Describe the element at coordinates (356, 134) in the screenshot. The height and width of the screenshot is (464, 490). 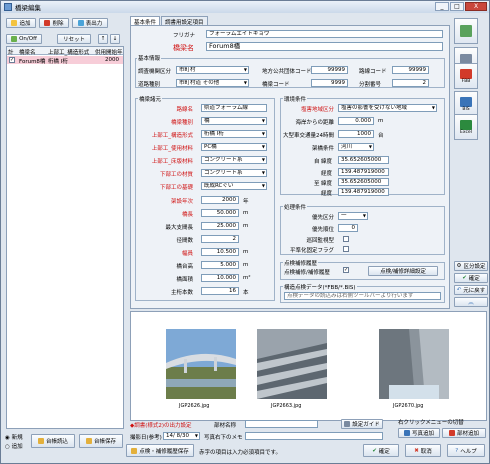
I see `traffic-input: 1000` at that location.